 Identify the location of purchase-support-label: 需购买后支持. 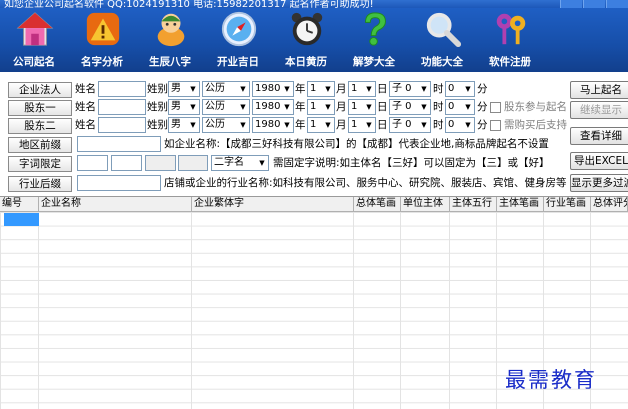
(535, 125).